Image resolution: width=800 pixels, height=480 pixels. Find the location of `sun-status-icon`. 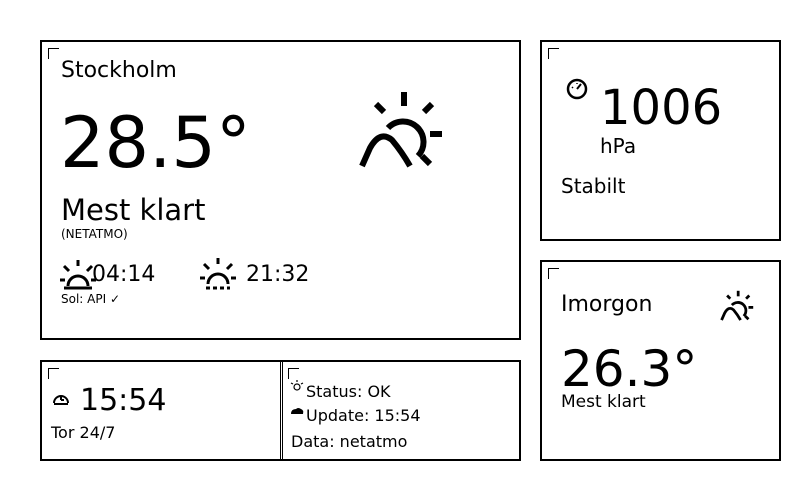

sun-status-icon is located at coordinates (297, 385).